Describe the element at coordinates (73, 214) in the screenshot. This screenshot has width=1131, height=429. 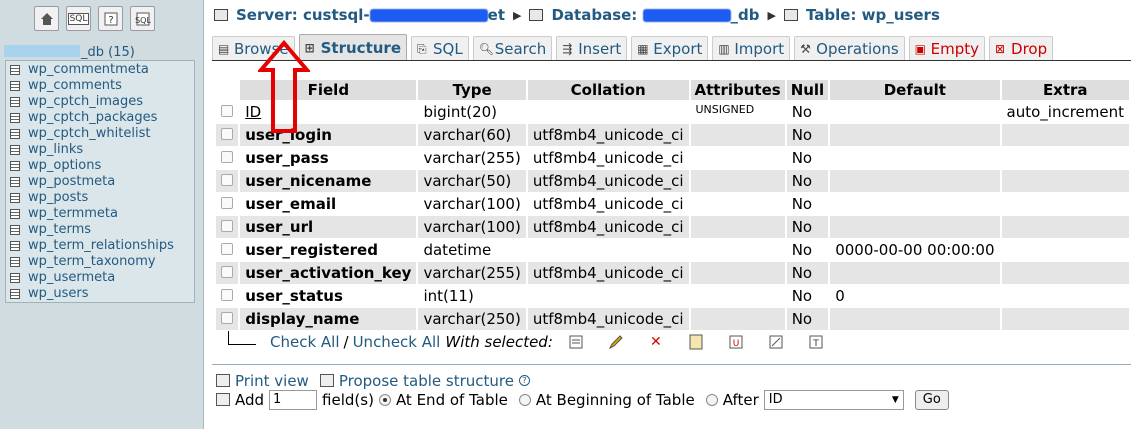
I see `sidebar-table-link: wp_termmeta` at that location.